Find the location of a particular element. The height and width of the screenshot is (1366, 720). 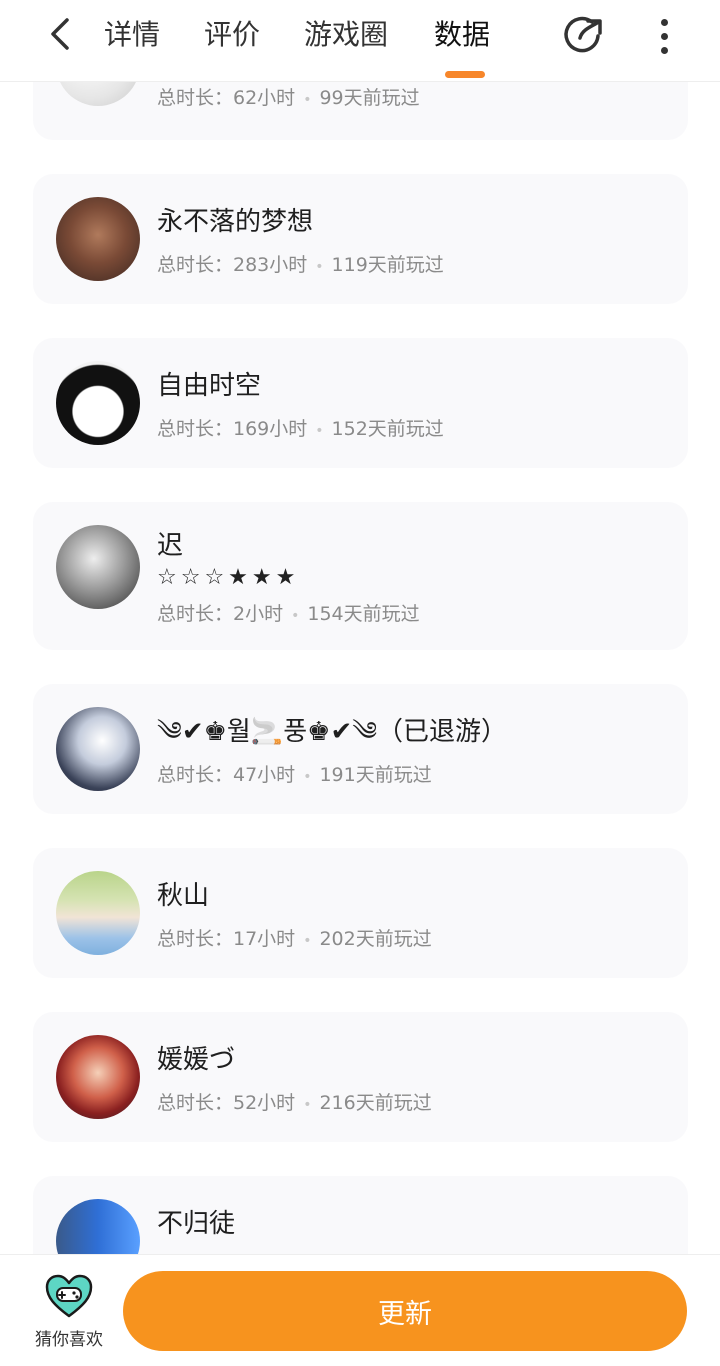

share-icon is located at coordinates (583, 34).